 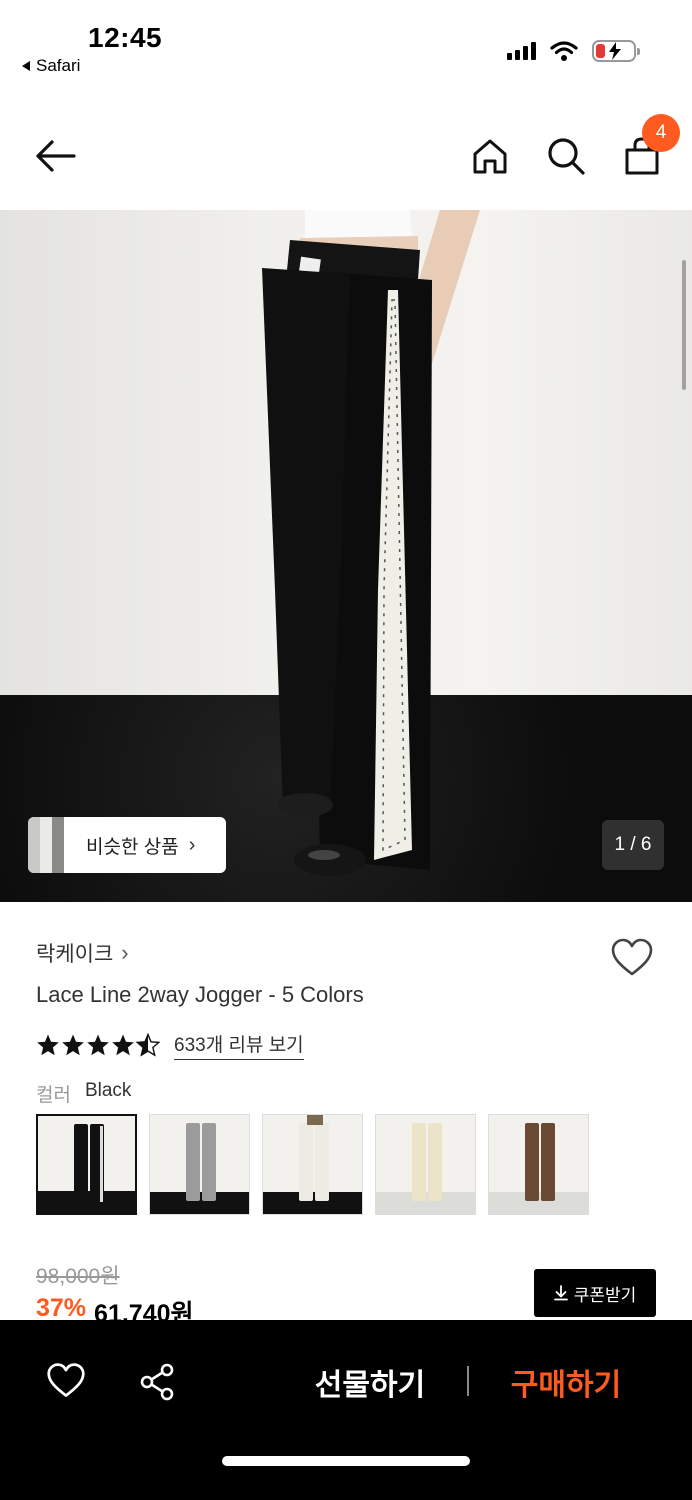 What do you see at coordinates (684, 325) in the screenshot?
I see `page-scrollbar` at bounding box center [684, 325].